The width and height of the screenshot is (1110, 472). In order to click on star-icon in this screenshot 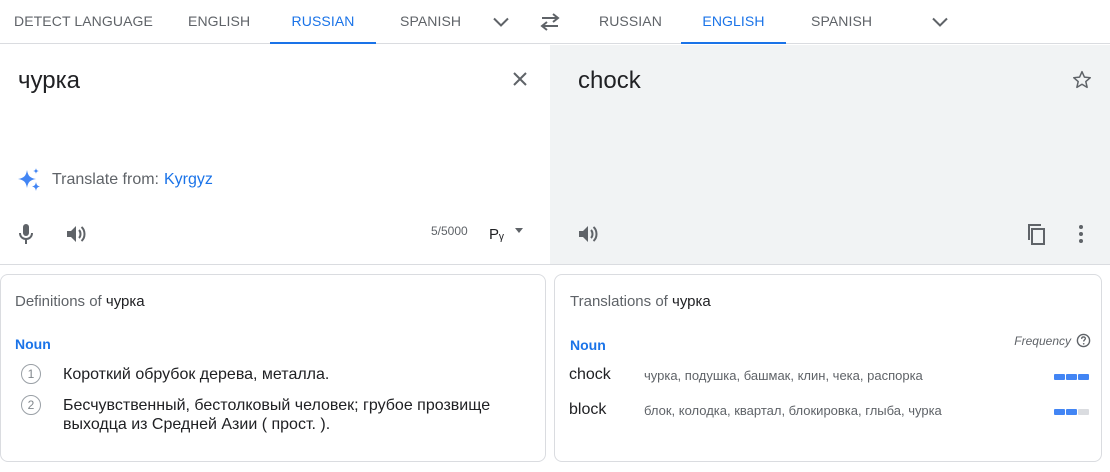, I will do `click(1082, 79)`.